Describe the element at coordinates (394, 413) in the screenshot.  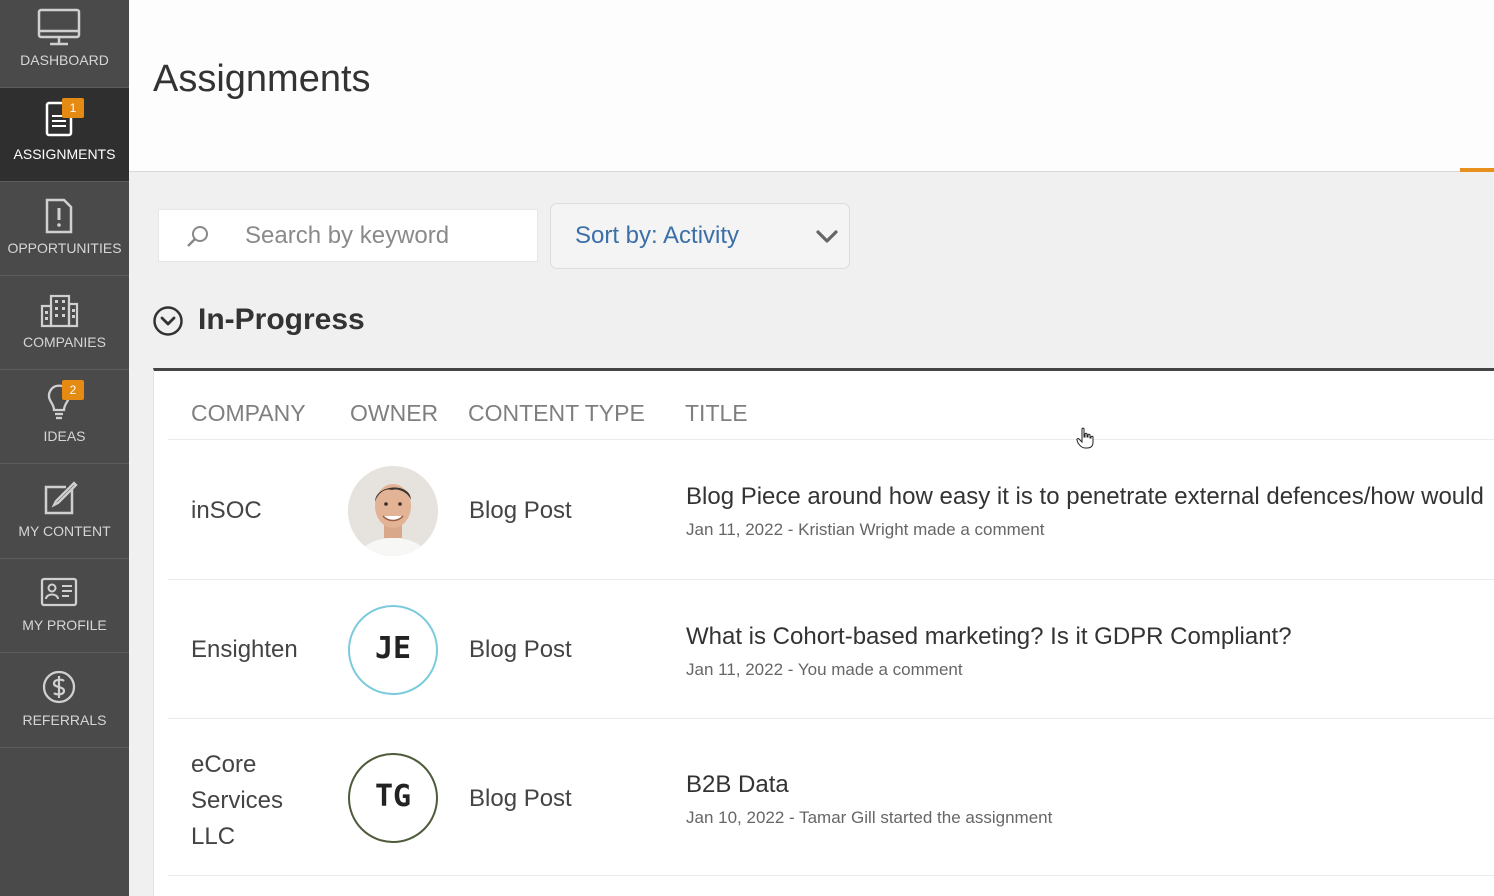
I see `column-header-owner: OWNER` at that location.